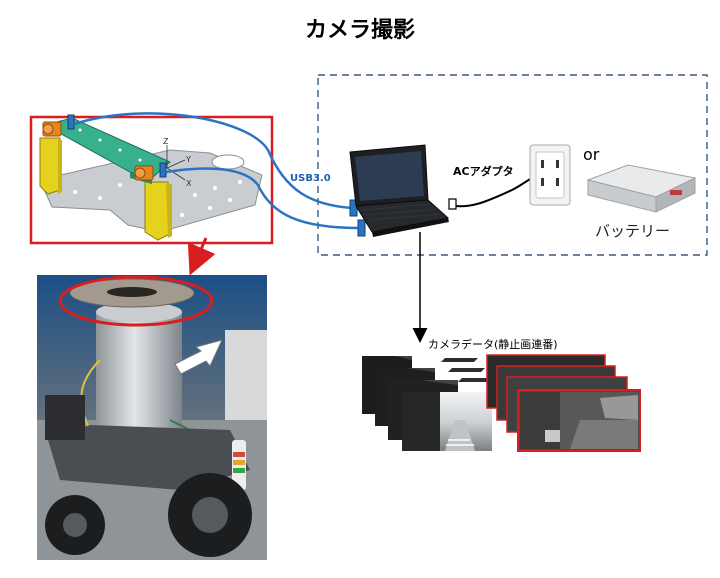  What do you see at coordinates (452, 204) in the screenshot?
I see `ac-adapter-plug` at bounding box center [452, 204].